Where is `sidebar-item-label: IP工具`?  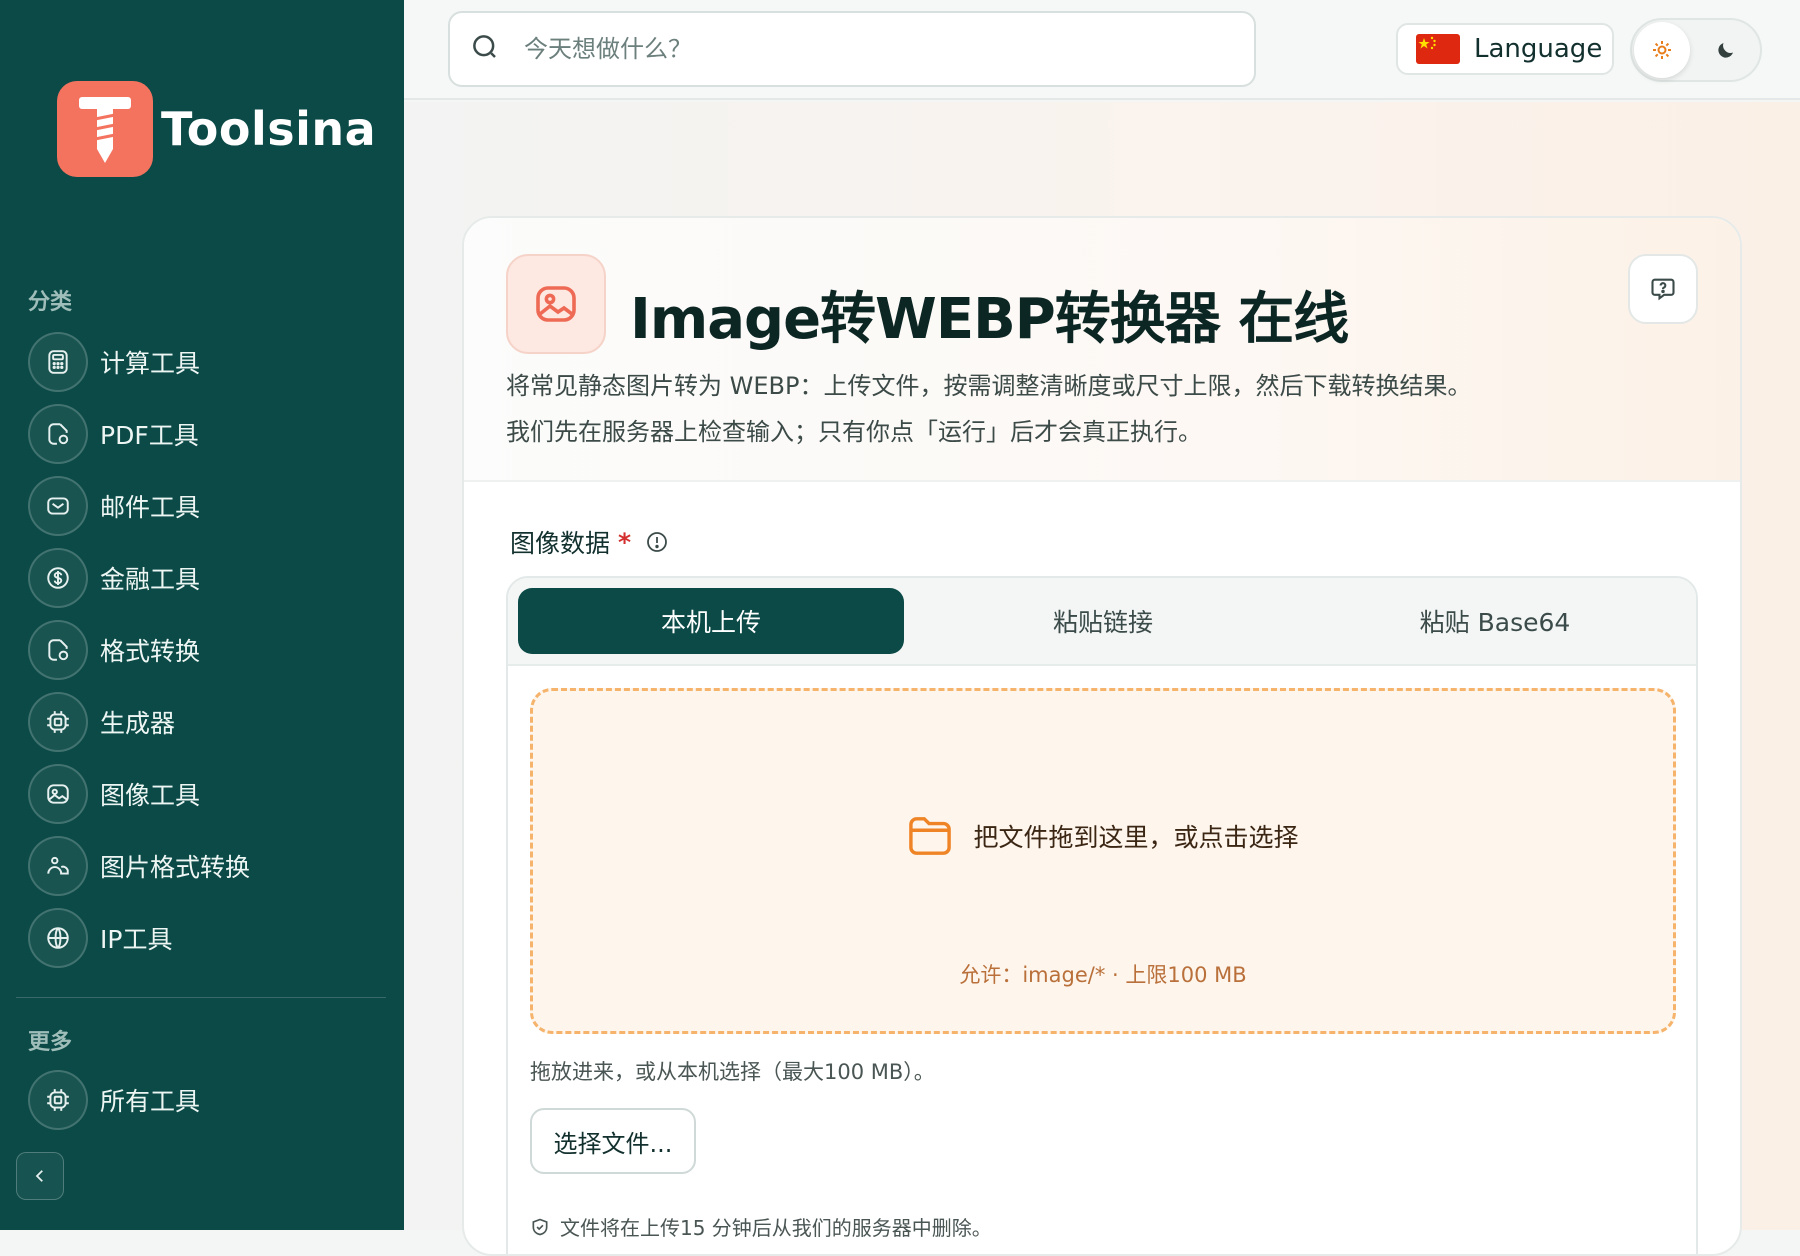
sidebar-item-label: IP工具 is located at coordinates (136, 939).